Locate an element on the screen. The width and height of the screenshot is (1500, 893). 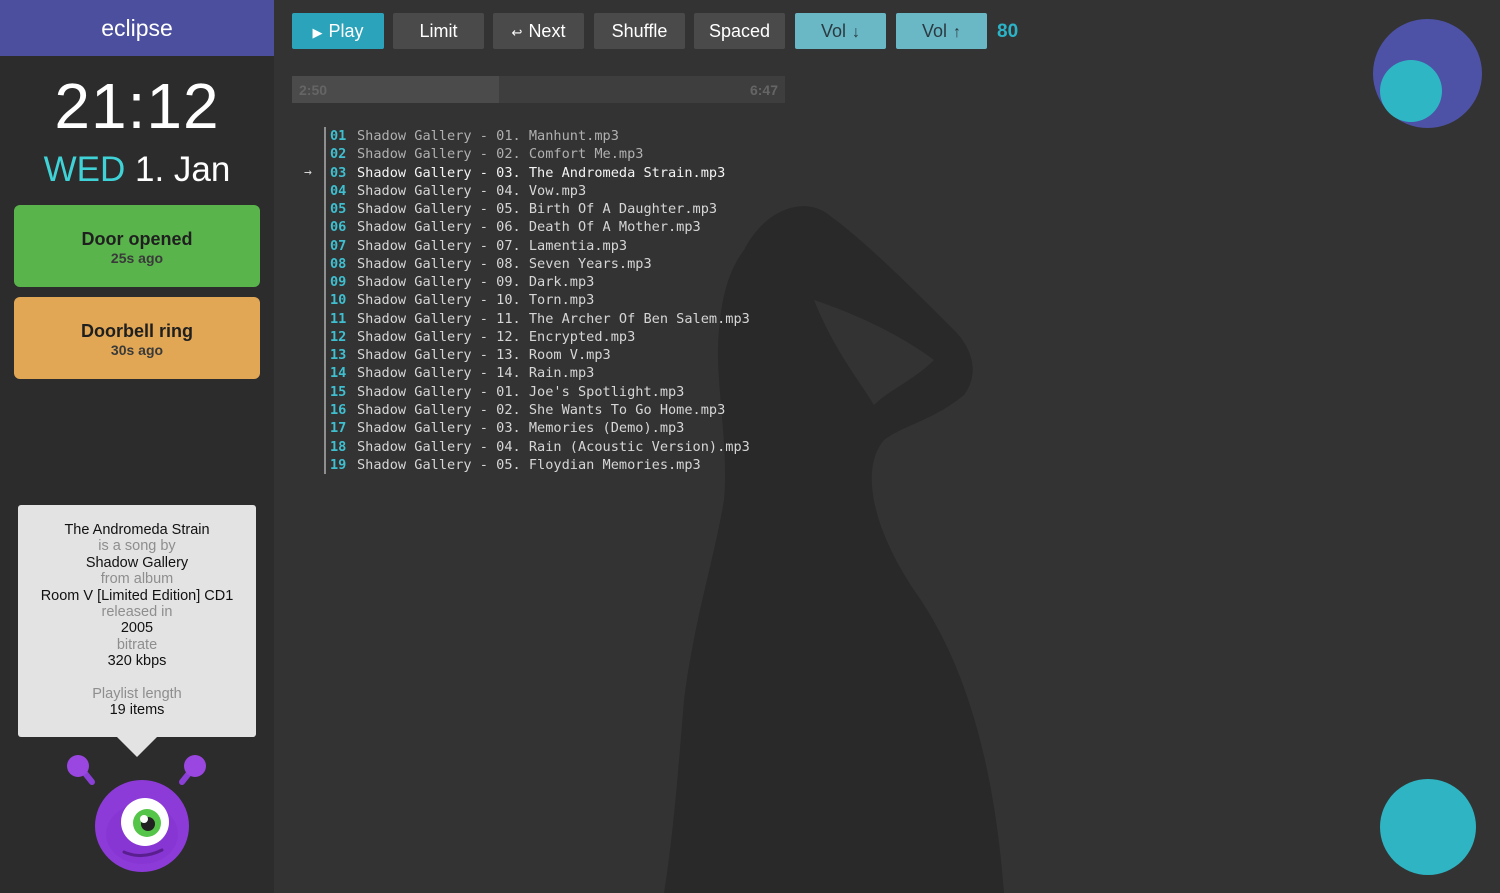
play-button: ▶ Play is located at coordinates (338, 31).